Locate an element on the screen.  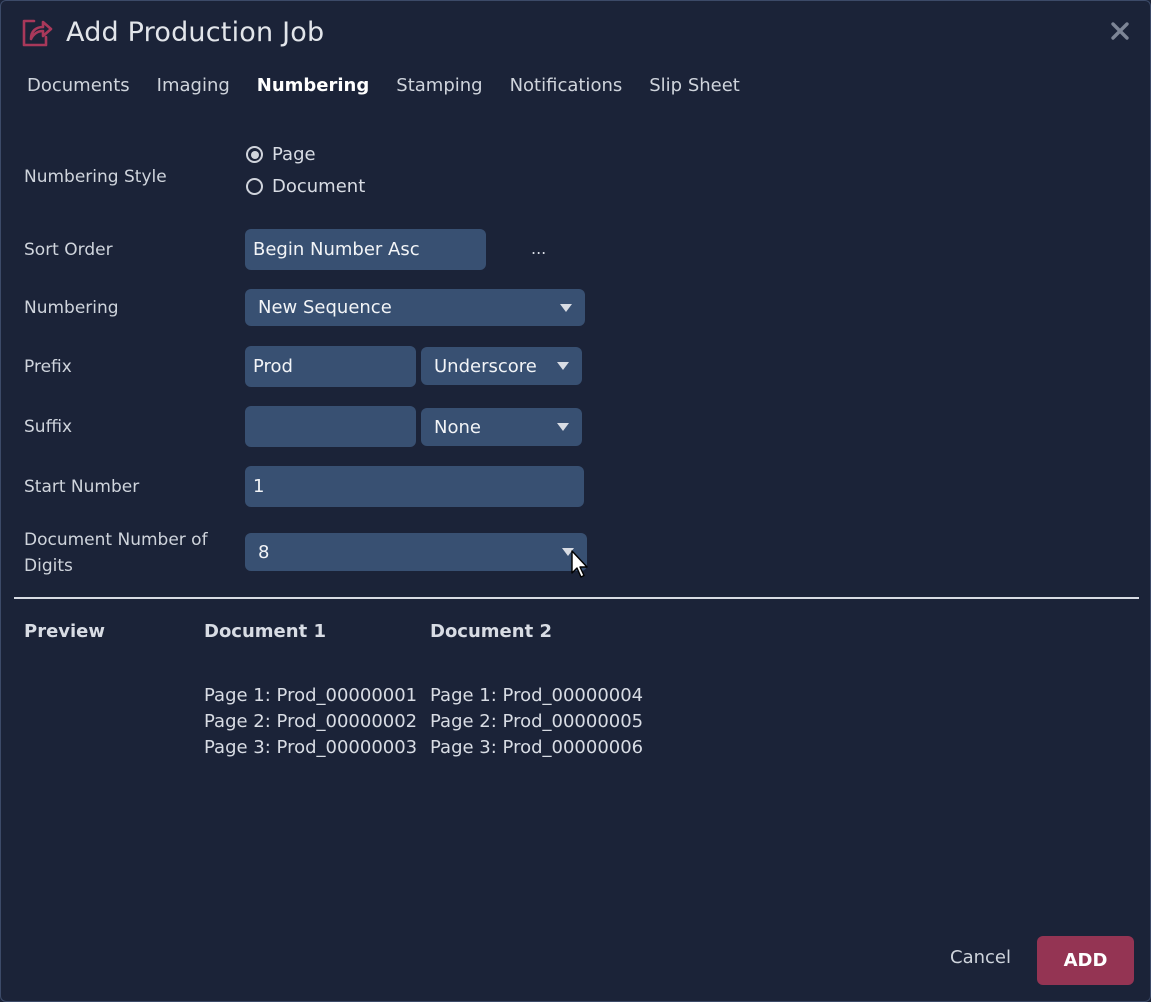
radio-document-label: Document is located at coordinates (319, 186).